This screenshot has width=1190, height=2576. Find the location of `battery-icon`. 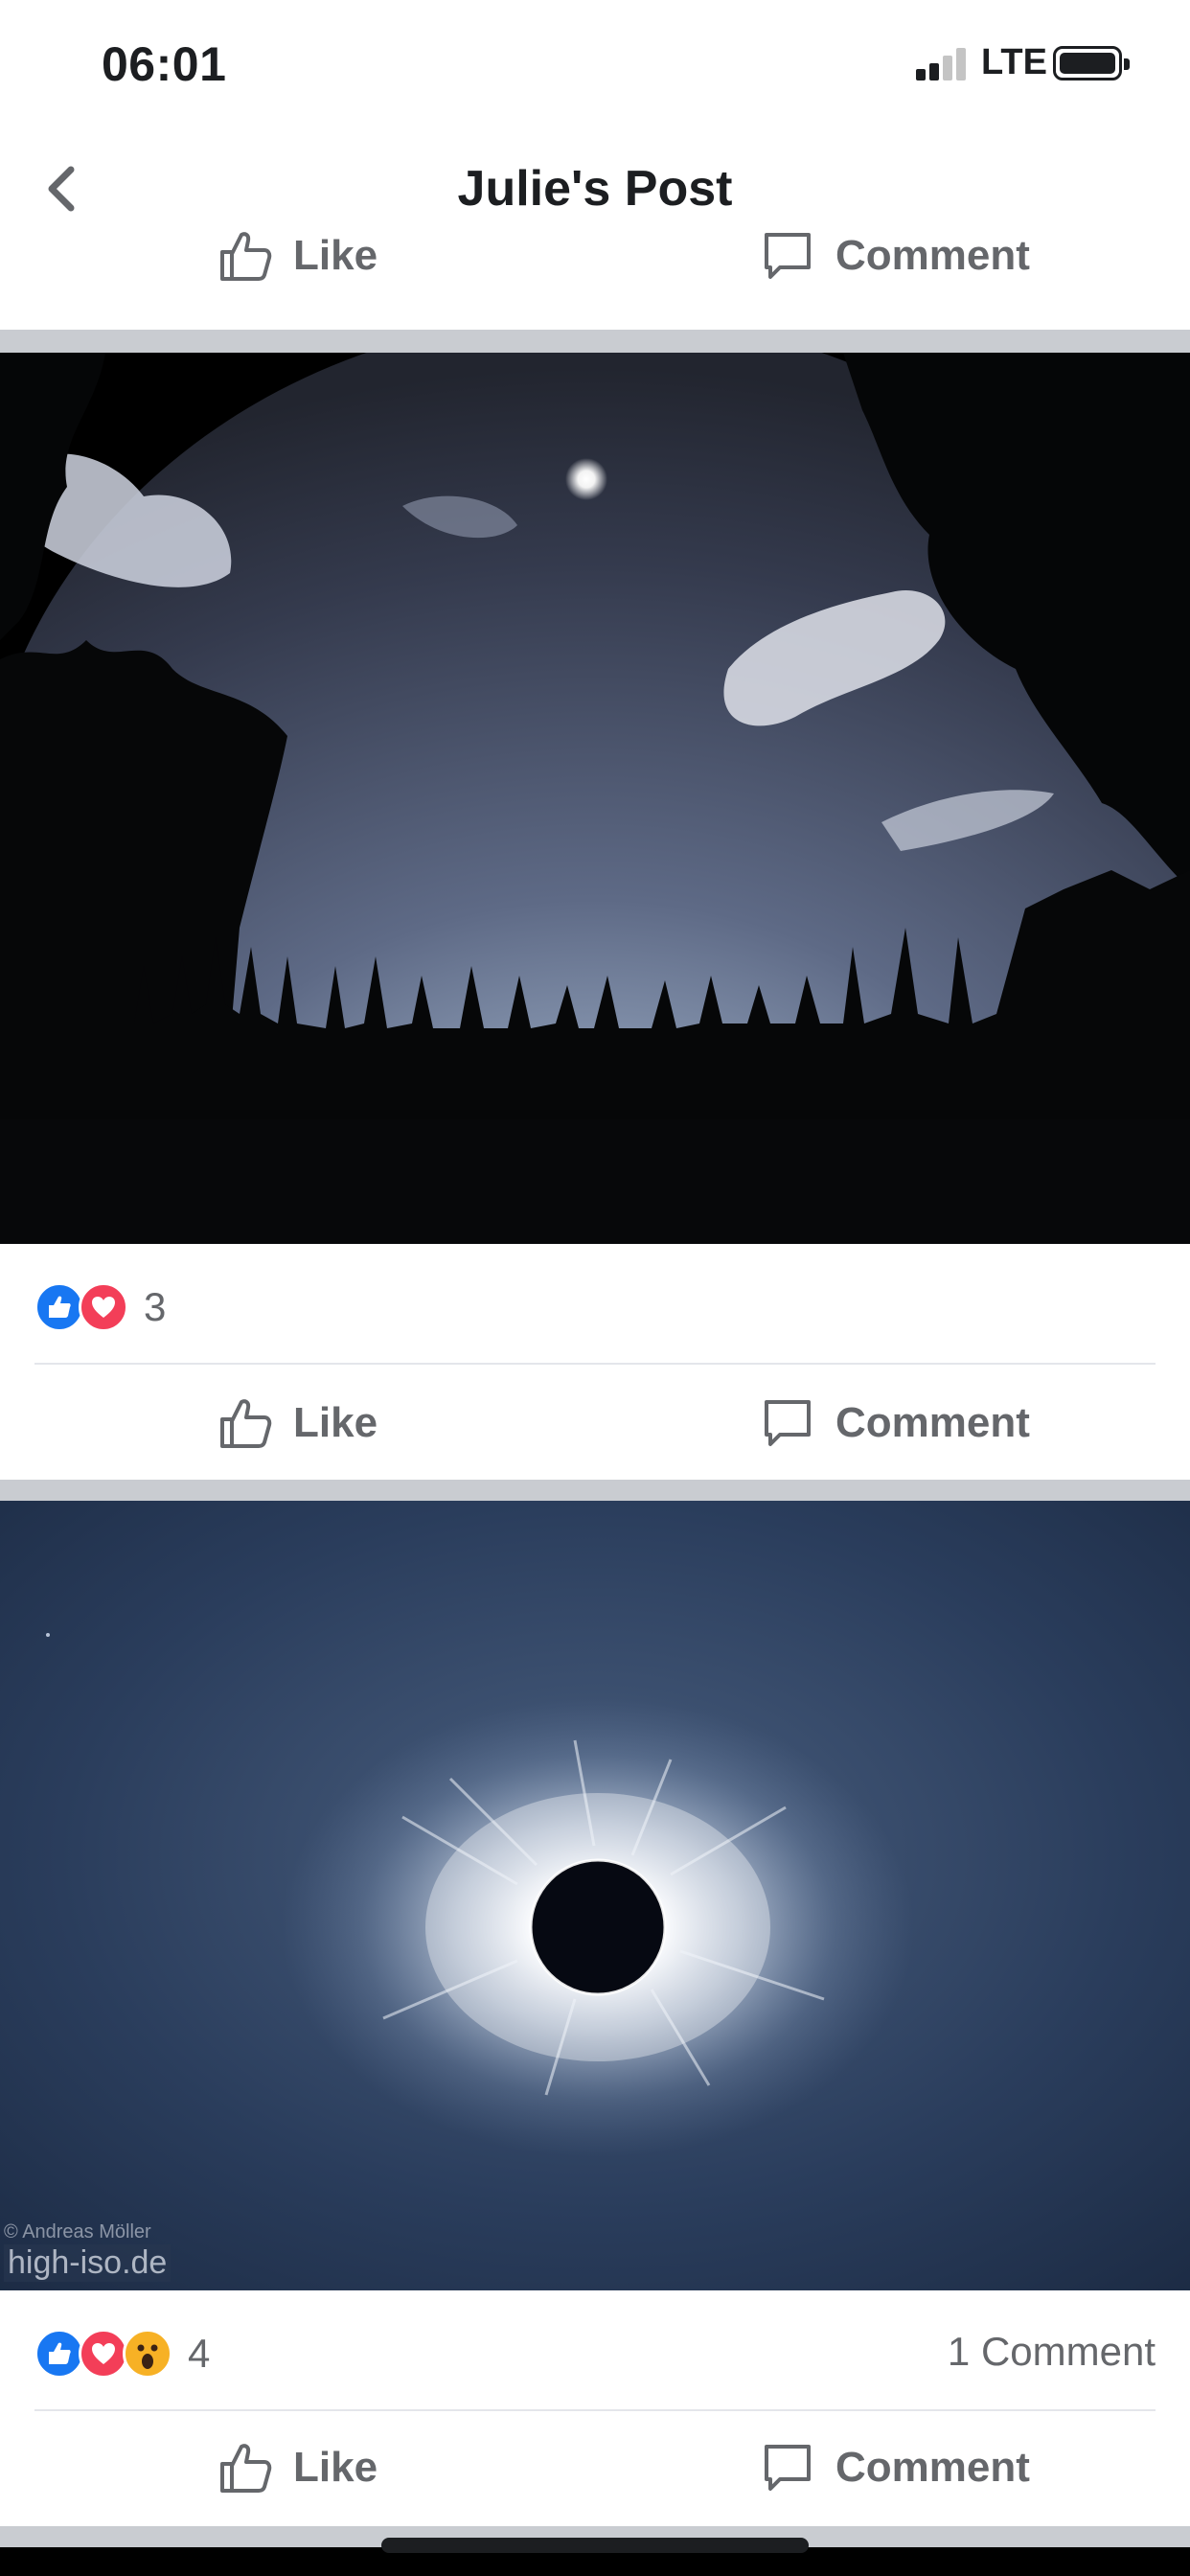

battery-icon is located at coordinates (1092, 63).